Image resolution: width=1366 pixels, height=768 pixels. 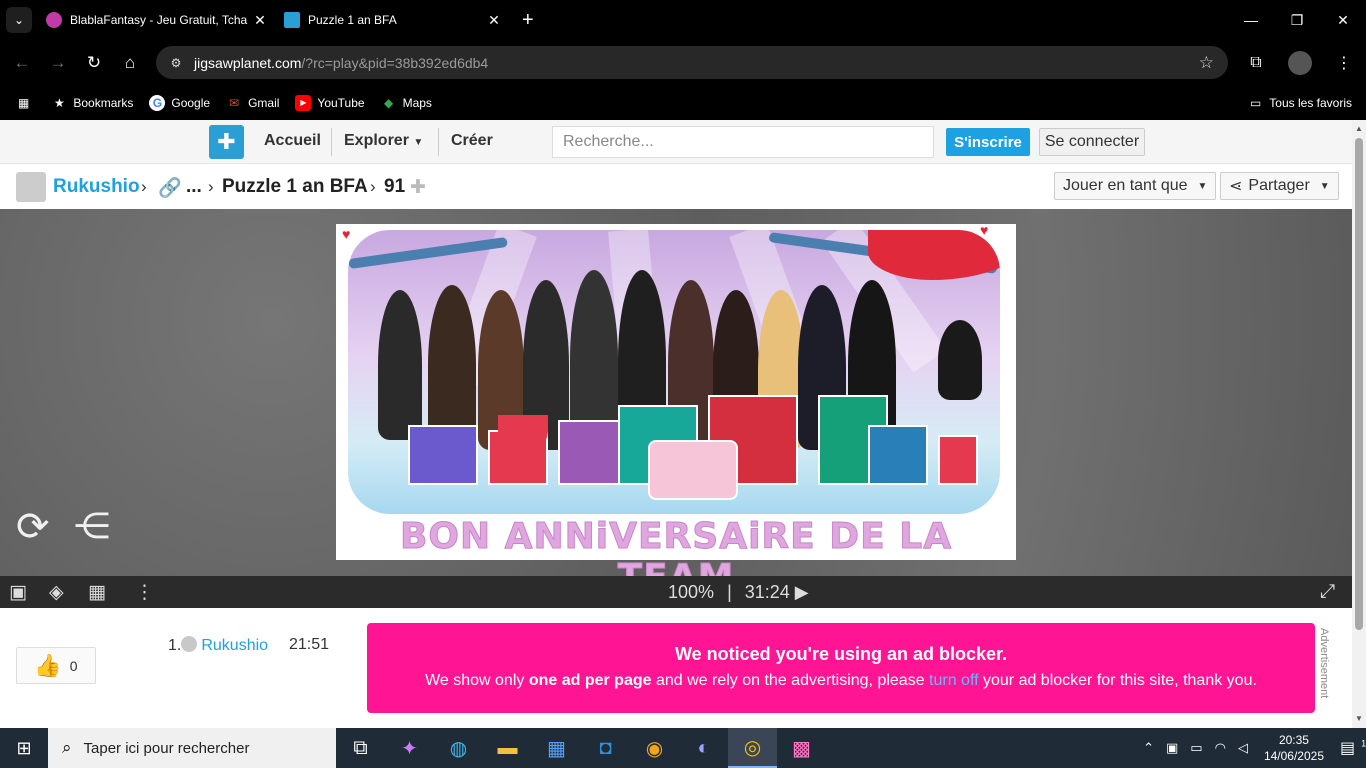 I want to click on menu-kebab-icon: ⋮, so click(x=1344, y=63).